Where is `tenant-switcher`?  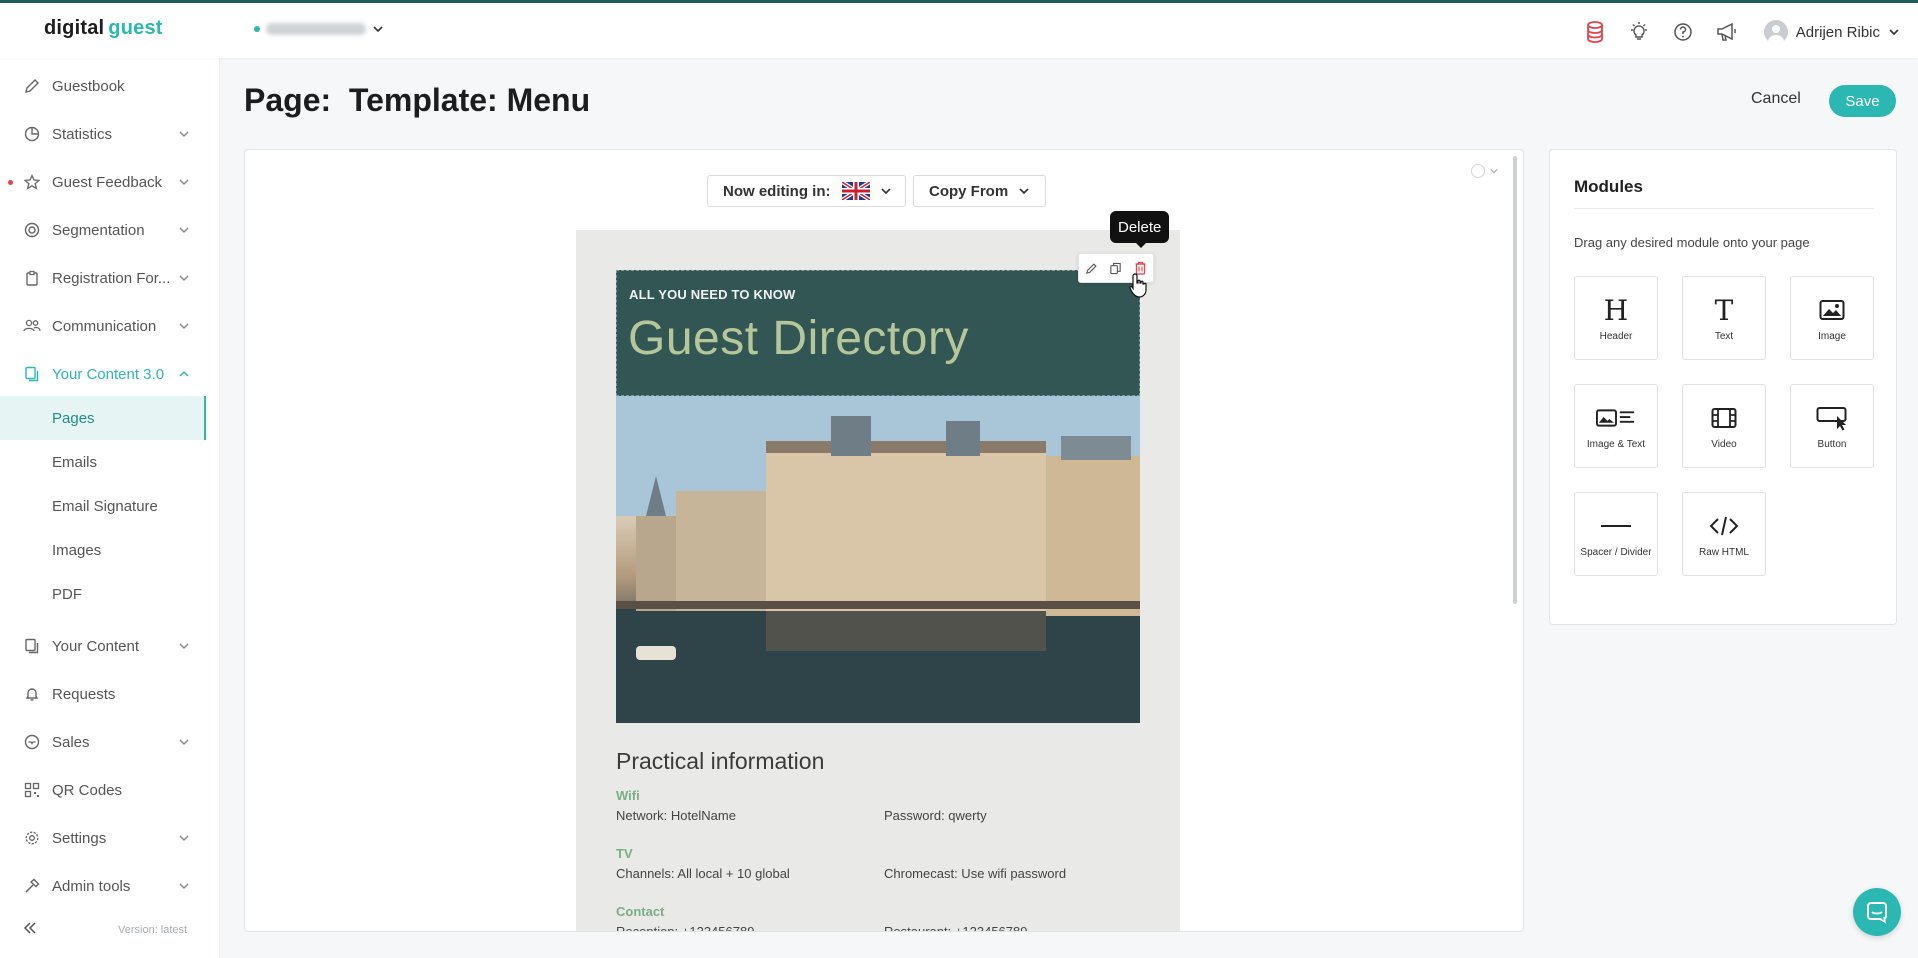 tenant-switcher is located at coordinates (319, 29).